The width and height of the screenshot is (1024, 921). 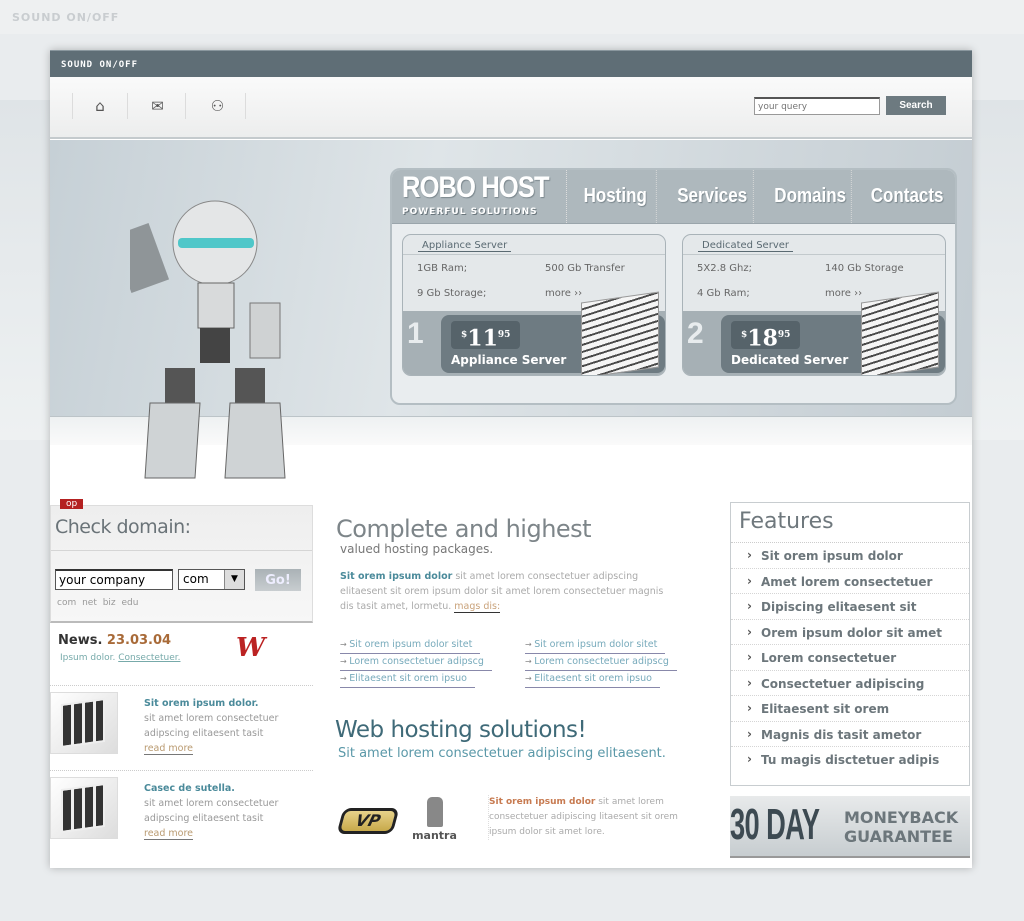 What do you see at coordinates (850, 709) in the screenshot?
I see `feature-item: Elitaesent sit orem` at bounding box center [850, 709].